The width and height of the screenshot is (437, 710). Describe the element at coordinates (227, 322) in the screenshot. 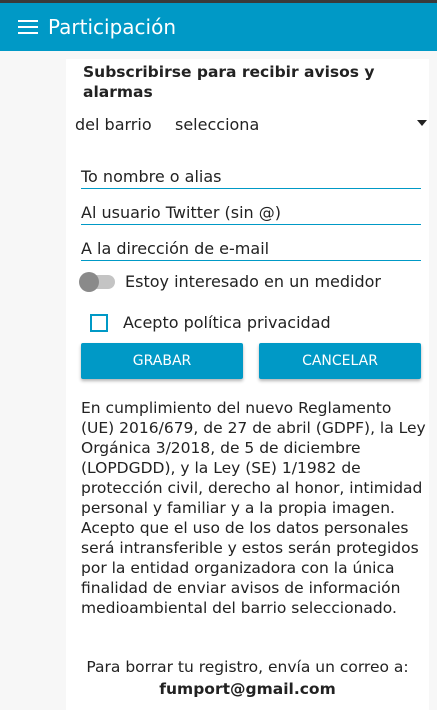

I see `privacy-label: Acepto política privacidad` at that location.